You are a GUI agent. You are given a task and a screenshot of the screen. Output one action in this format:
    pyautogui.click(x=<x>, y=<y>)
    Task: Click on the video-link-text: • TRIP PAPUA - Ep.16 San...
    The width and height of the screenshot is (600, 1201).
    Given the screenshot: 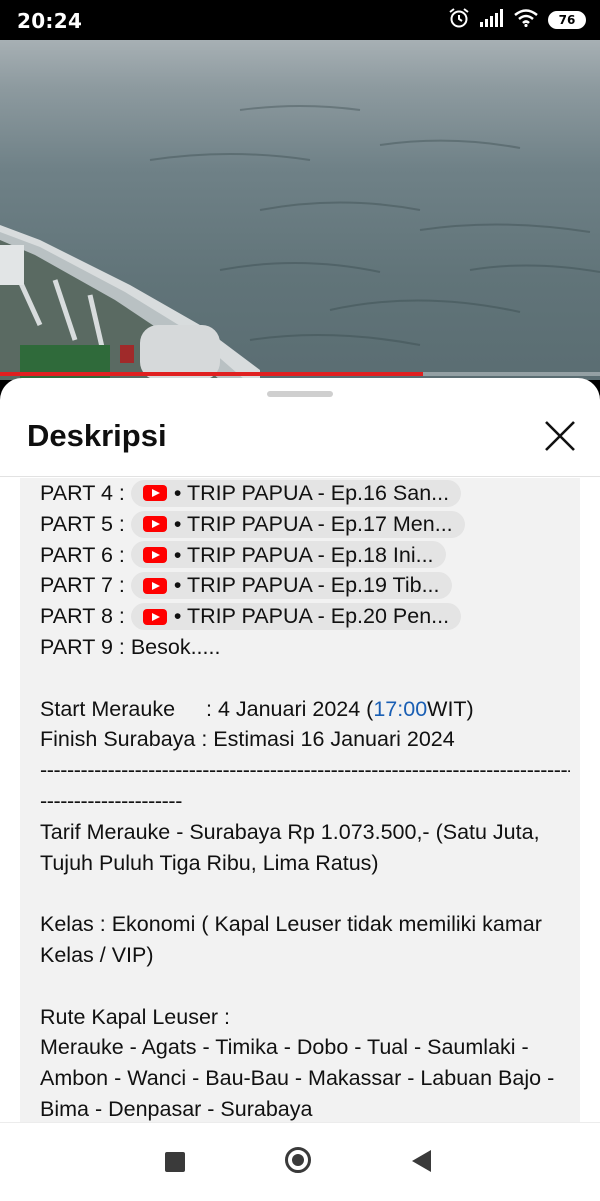 What is the action you would take?
    pyautogui.click(x=311, y=493)
    